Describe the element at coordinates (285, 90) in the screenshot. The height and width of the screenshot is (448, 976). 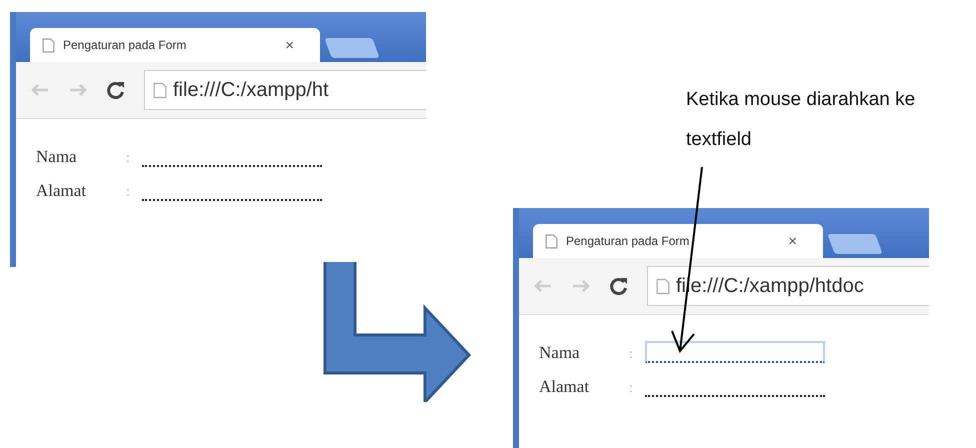
I see `address-bar: file:///C:/xampp/ht` at that location.